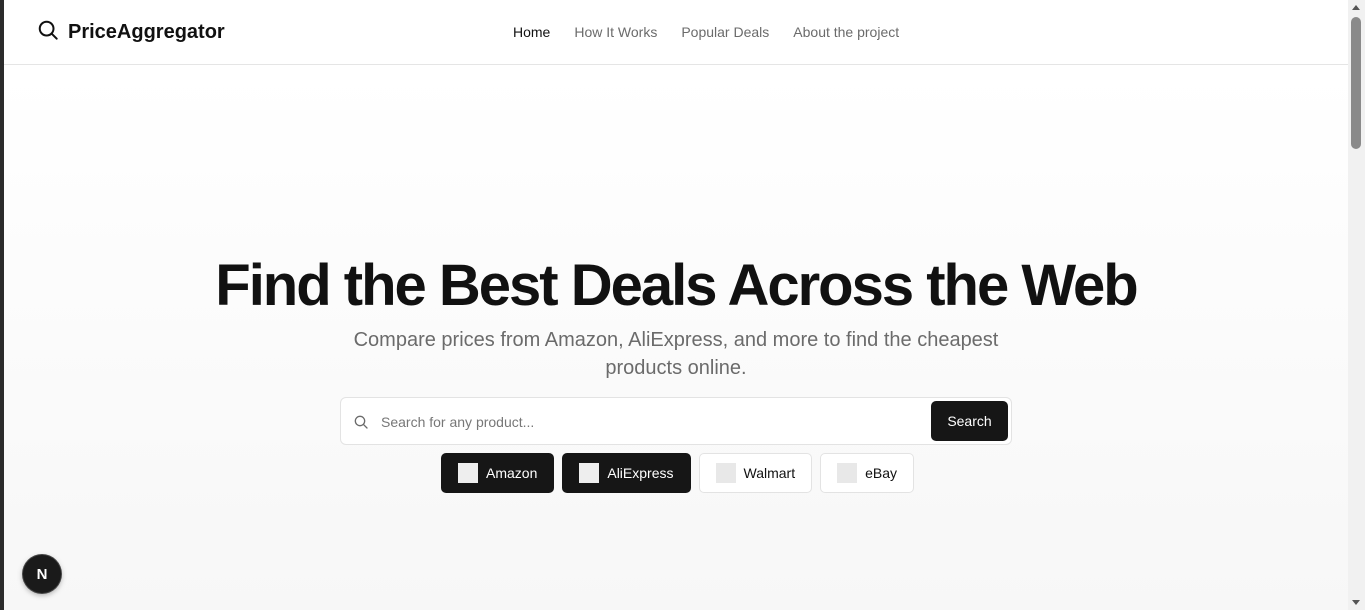 This screenshot has height=610, width=1365. Describe the element at coordinates (146, 32) in the screenshot. I see `brand-name: PriceAggregator` at that location.